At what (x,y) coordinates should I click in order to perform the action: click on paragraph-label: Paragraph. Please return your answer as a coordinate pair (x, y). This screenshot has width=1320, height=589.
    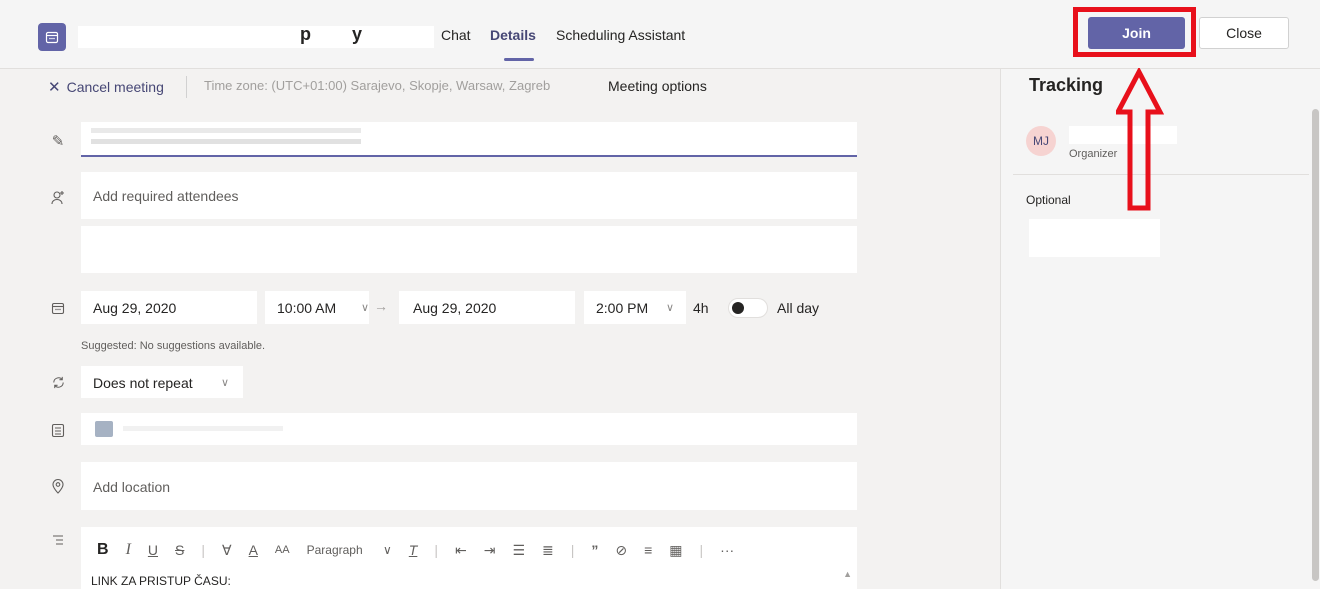
    Looking at the image, I should click on (334, 550).